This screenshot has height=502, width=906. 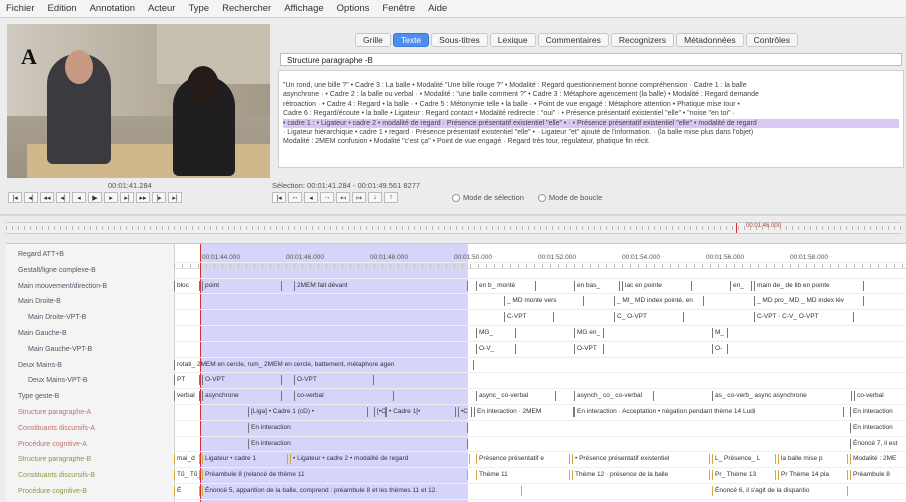 I want to click on menu-item: Acteur, so click(x=161, y=8).